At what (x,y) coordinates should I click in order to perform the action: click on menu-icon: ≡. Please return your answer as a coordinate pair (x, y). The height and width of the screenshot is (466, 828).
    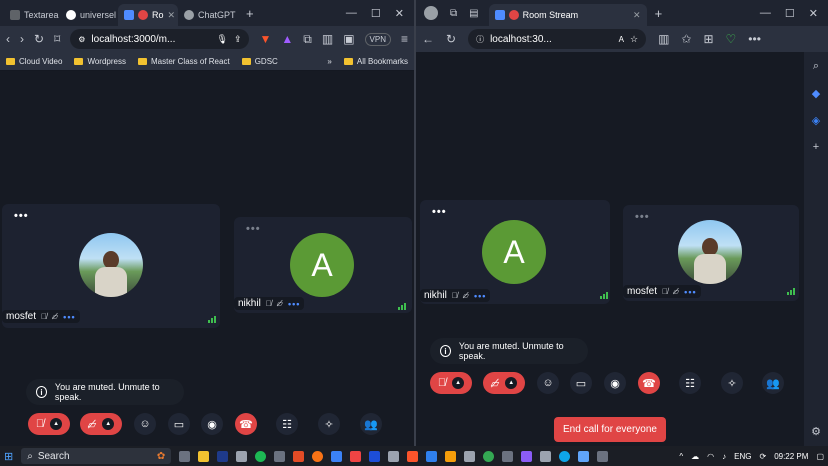
    Looking at the image, I should click on (404, 39).